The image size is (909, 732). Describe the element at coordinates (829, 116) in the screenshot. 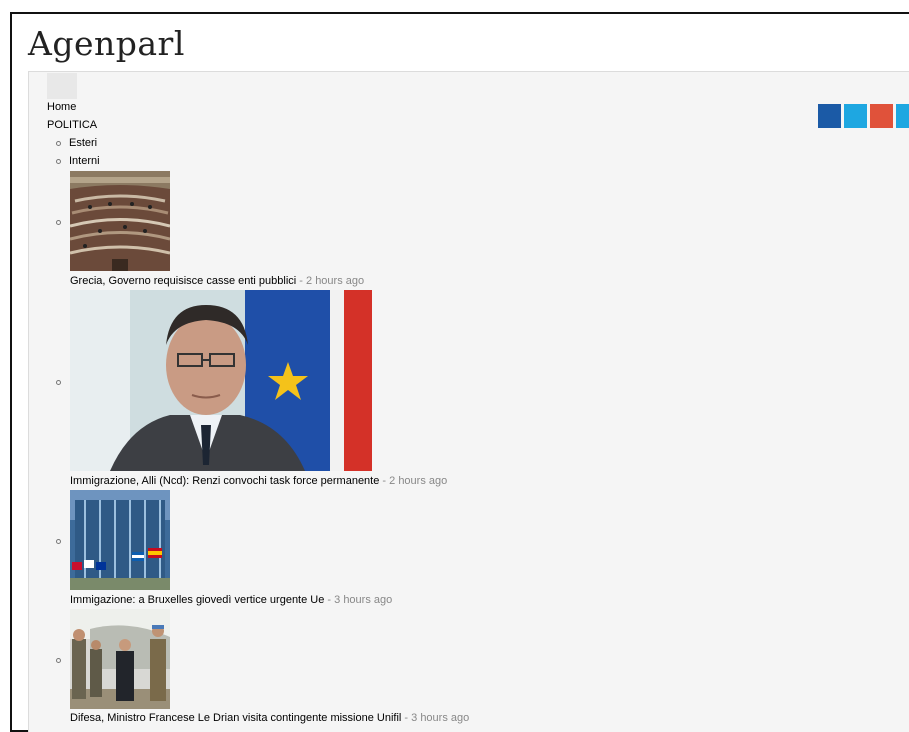

I see `facebook-icon` at that location.